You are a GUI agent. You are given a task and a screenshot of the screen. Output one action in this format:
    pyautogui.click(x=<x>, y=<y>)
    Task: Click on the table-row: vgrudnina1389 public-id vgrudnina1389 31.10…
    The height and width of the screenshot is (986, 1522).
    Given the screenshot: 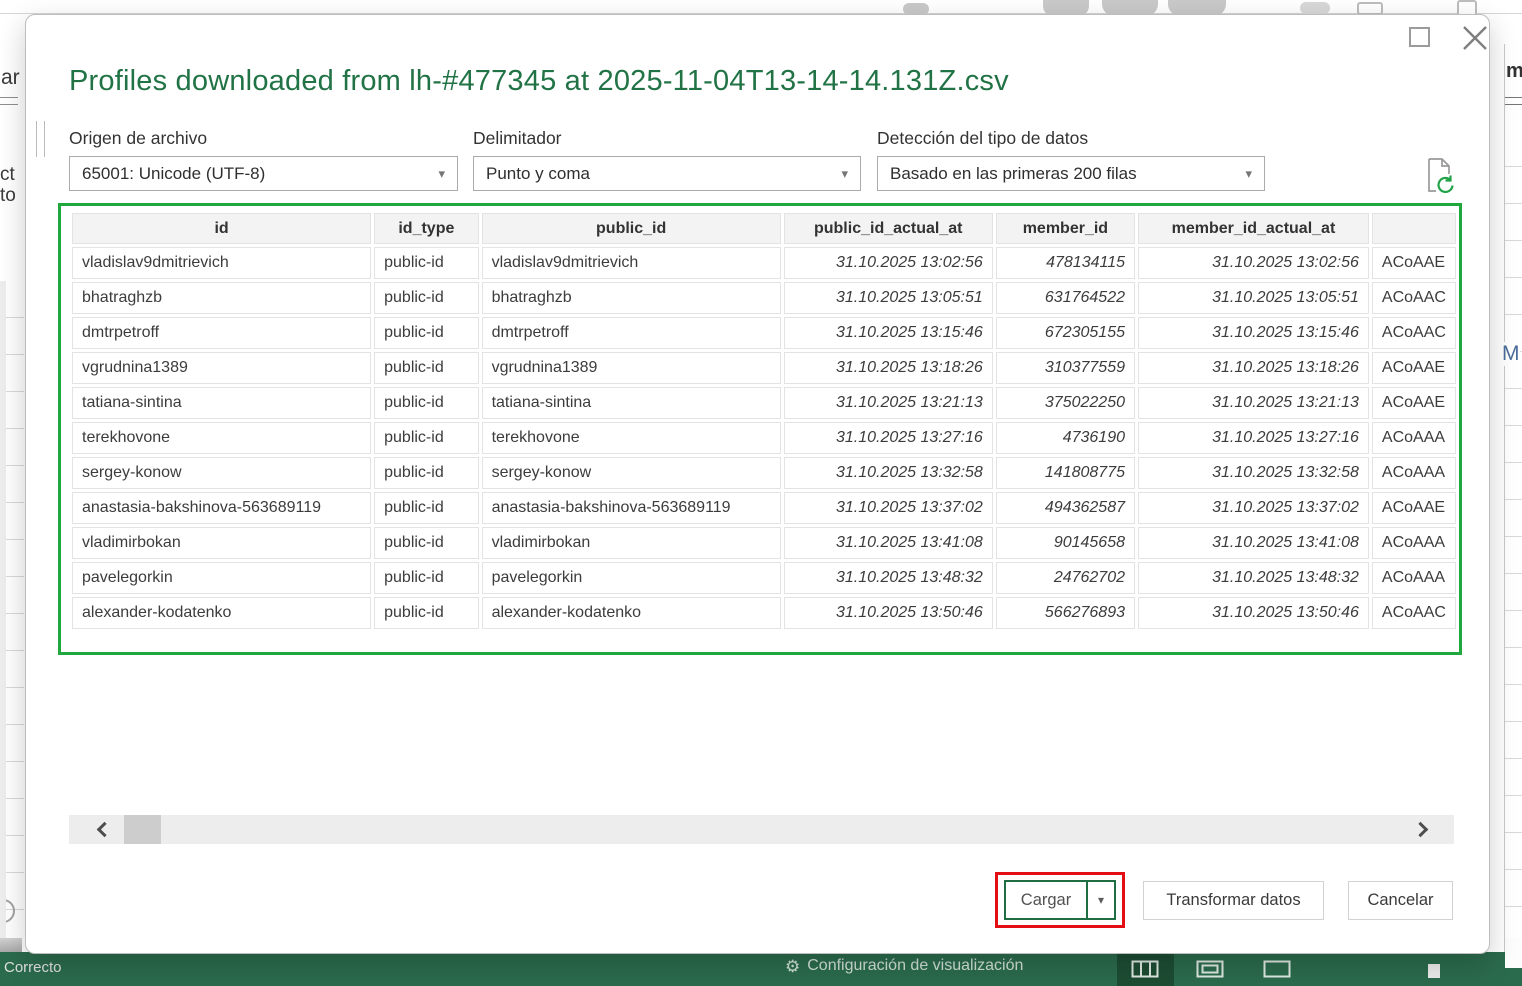 What is the action you would take?
    pyautogui.click(x=764, y=368)
    